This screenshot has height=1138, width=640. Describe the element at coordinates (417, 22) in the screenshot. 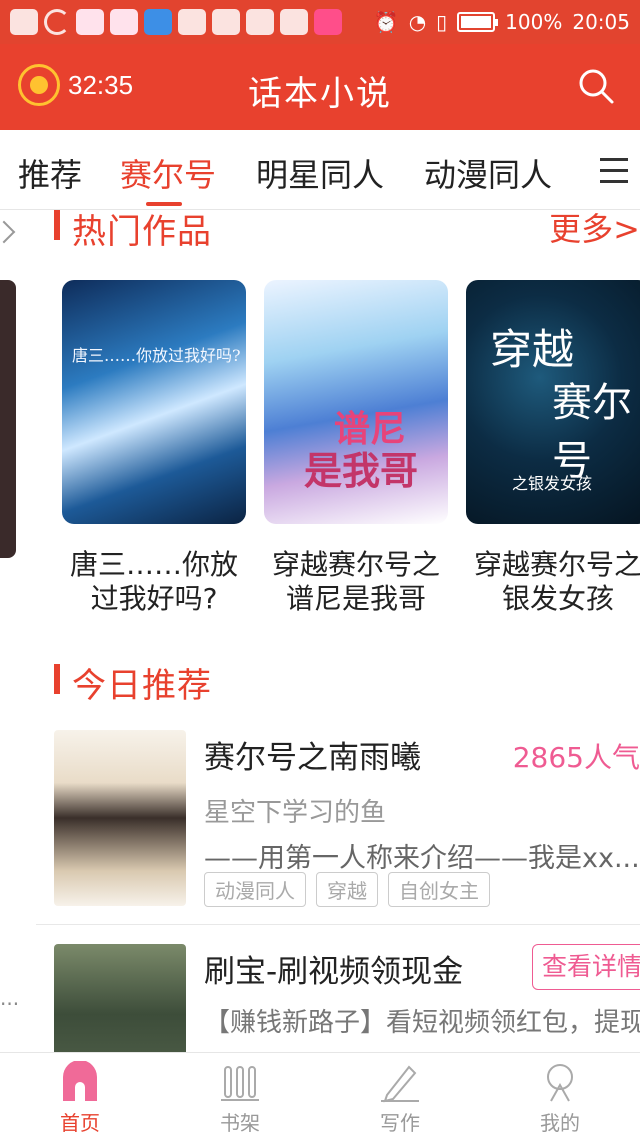

I see `wifi-icon: ◔` at that location.